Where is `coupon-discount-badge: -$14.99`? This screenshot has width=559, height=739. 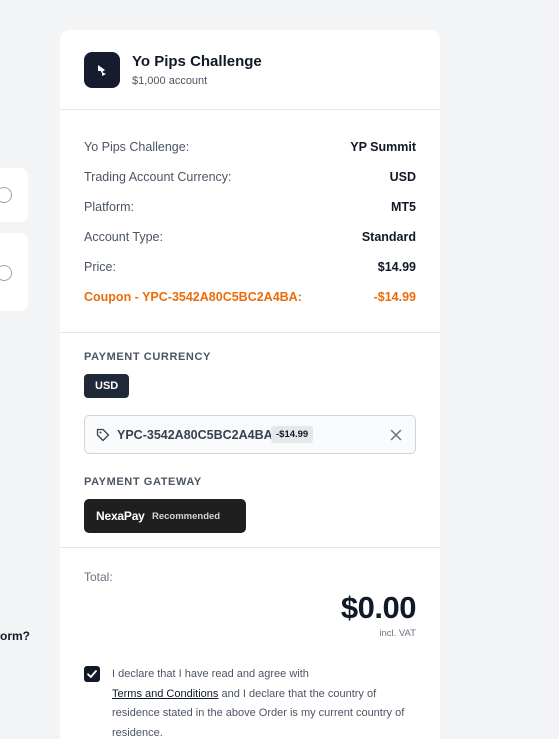
coupon-discount-badge: -$14.99 is located at coordinates (292, 434).